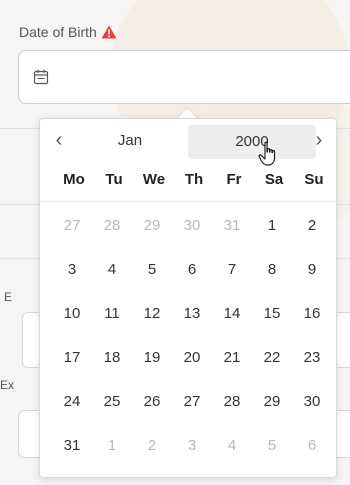  Describe the element at coordinates (267, 153) in the screenshot. I see `hand-pointer-icon` at that location.